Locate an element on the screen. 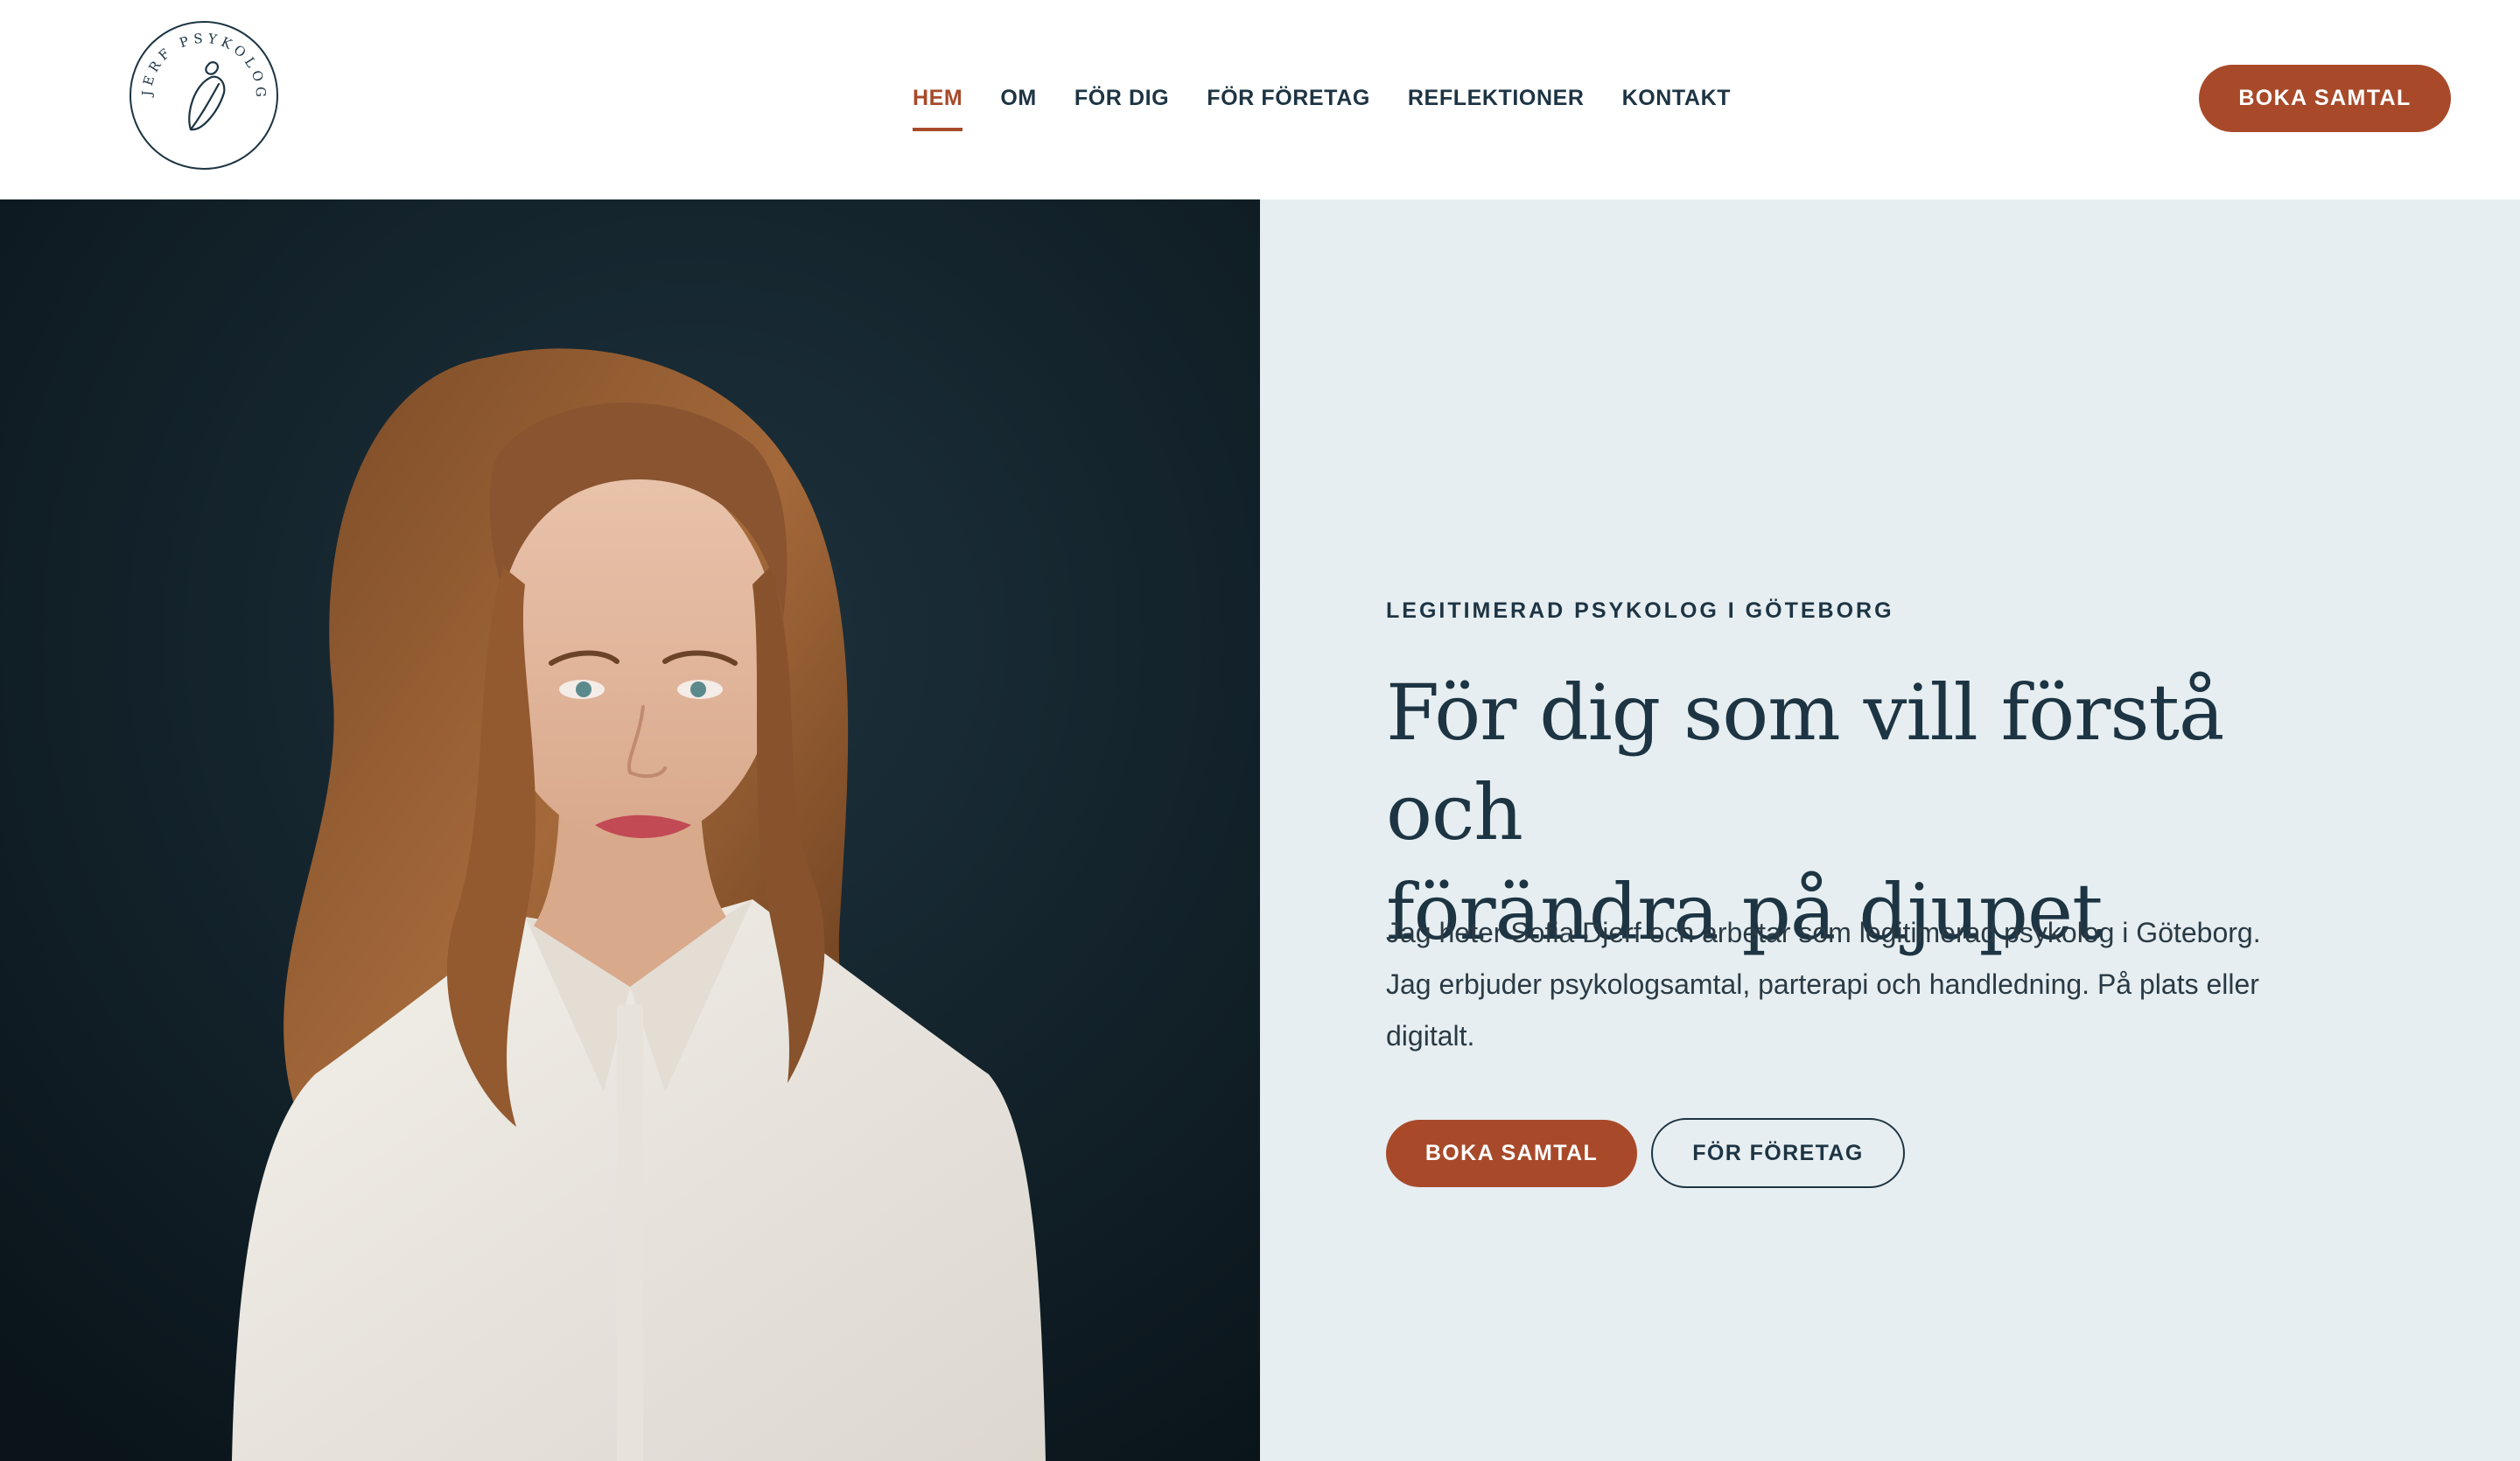  logo-mark-icon: DJERF PSYKOLOGI is located at coordinates (203, 94).